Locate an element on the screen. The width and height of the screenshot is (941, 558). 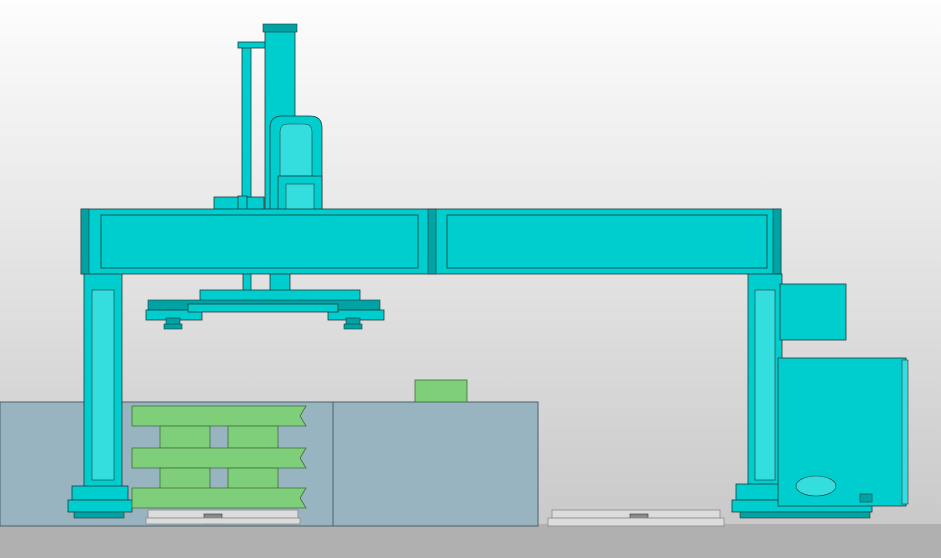
incoming-carton is located at coordinates (441, 391).